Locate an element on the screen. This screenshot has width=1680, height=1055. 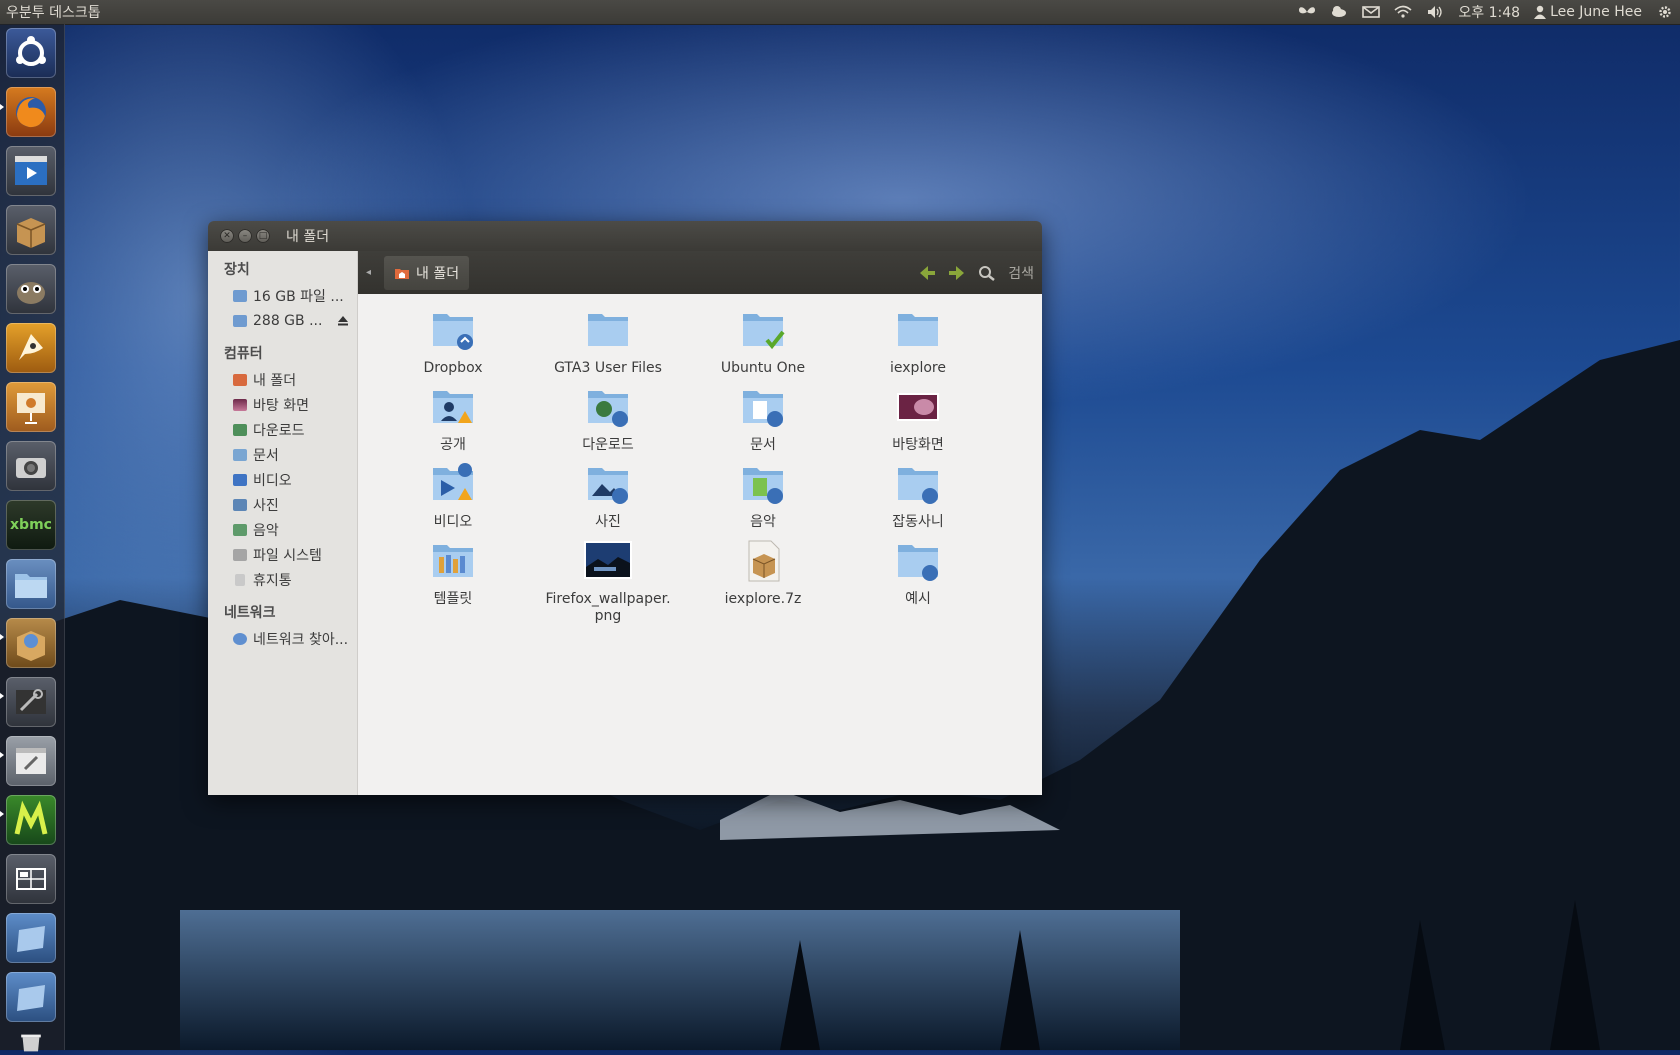
user-name: Lee June Hee is located at coordinates (1596, 12).